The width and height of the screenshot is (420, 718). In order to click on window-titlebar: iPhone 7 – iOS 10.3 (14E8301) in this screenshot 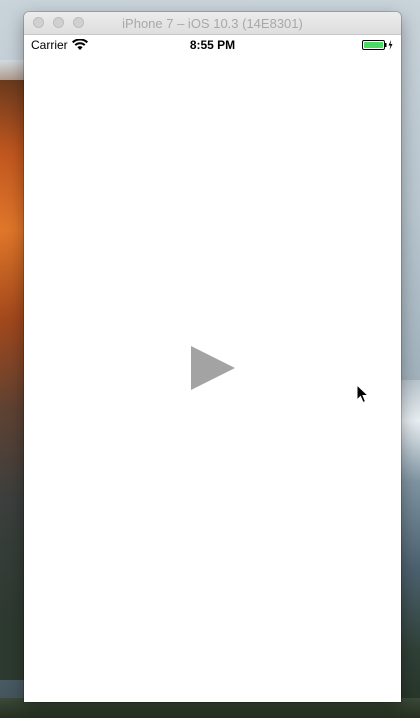, I will do `click(212, 23)`.